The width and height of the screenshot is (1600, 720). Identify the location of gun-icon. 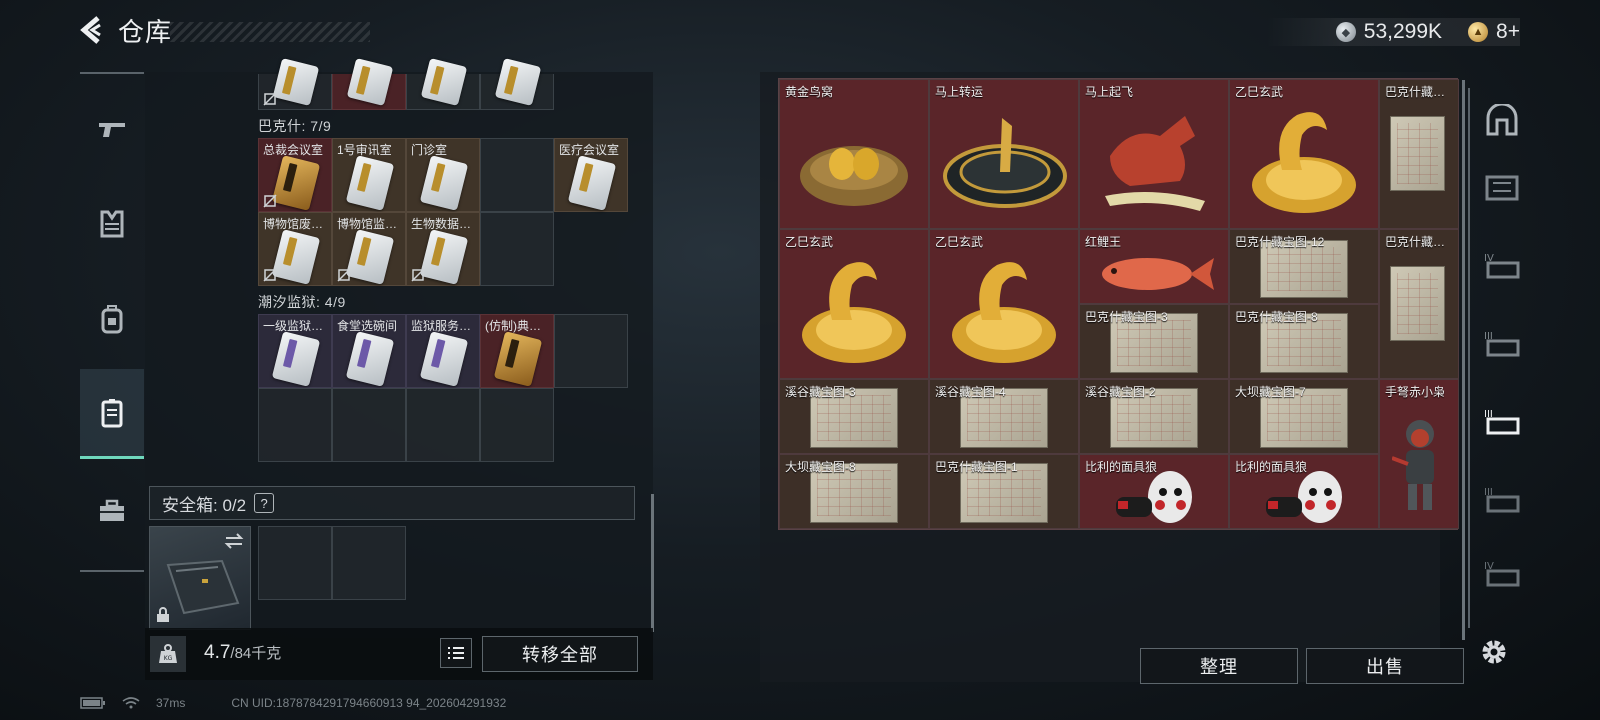
(112, 130).